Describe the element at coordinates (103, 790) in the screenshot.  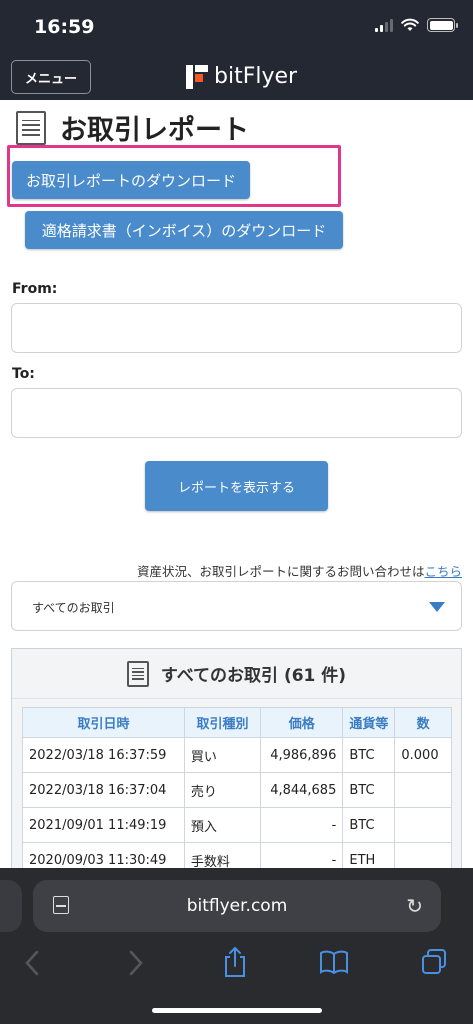
I see `cell-date: 2022/03/18 16:37:04` at that location.